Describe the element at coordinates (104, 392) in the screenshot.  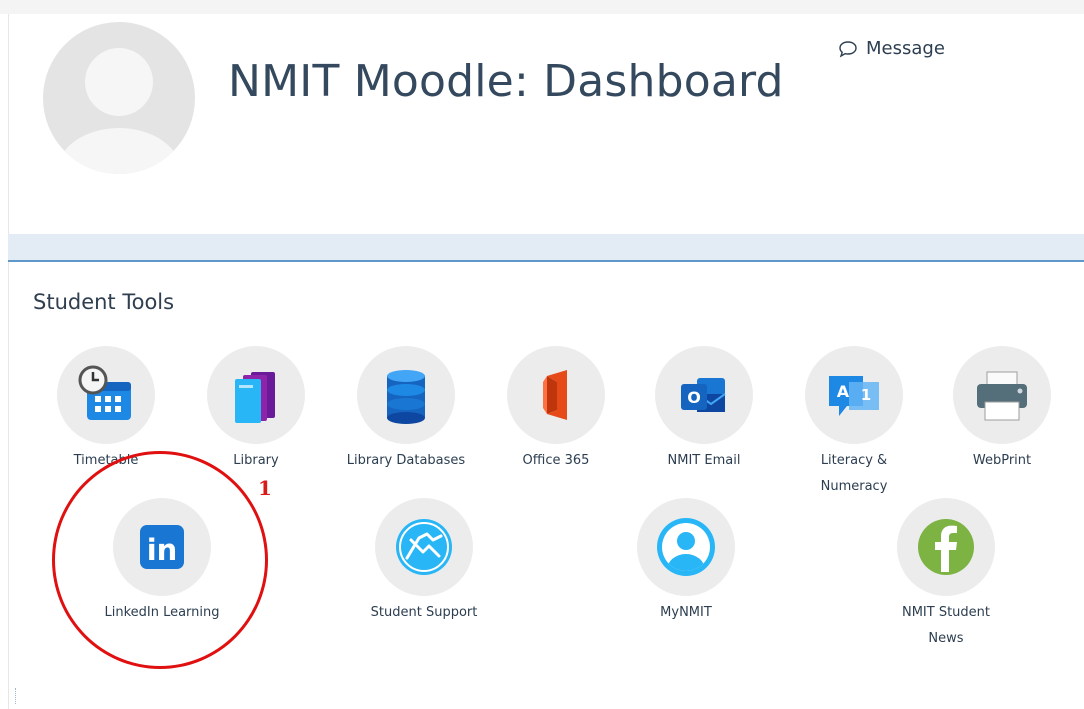
I see `timetable-icon` at that location.